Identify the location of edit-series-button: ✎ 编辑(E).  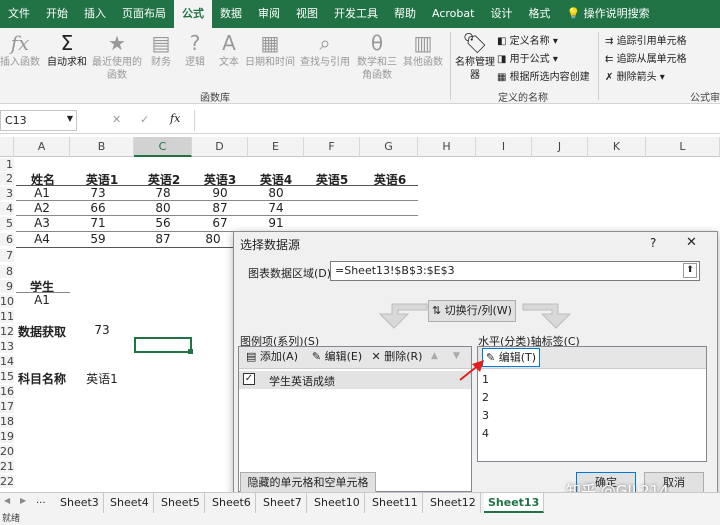
(337, 358).